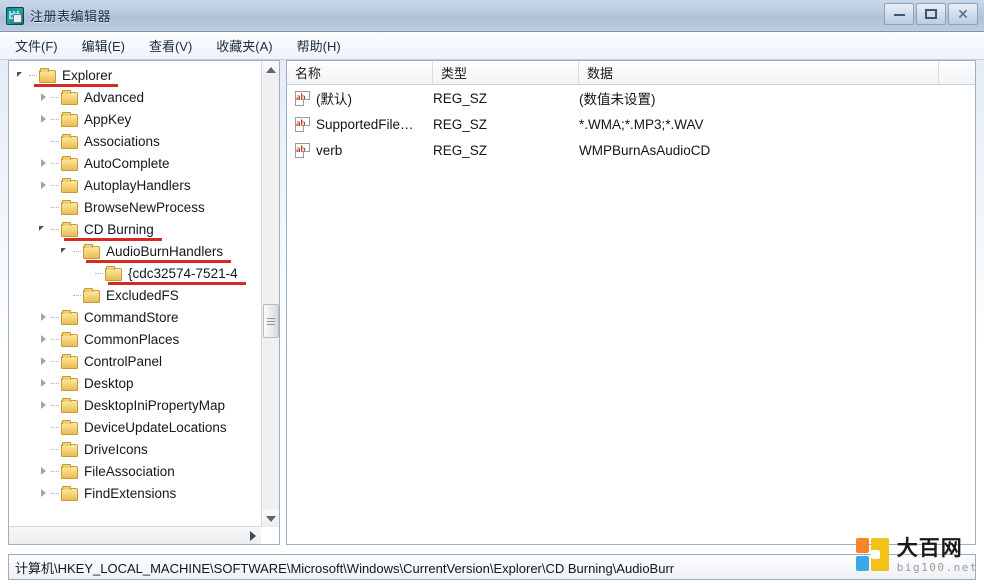 The width and height of the screenshot is (984, 584). Describe the element at coordinates (113, 231) in the screenshot. I see `tree-node-label: CD Burning` at that location.